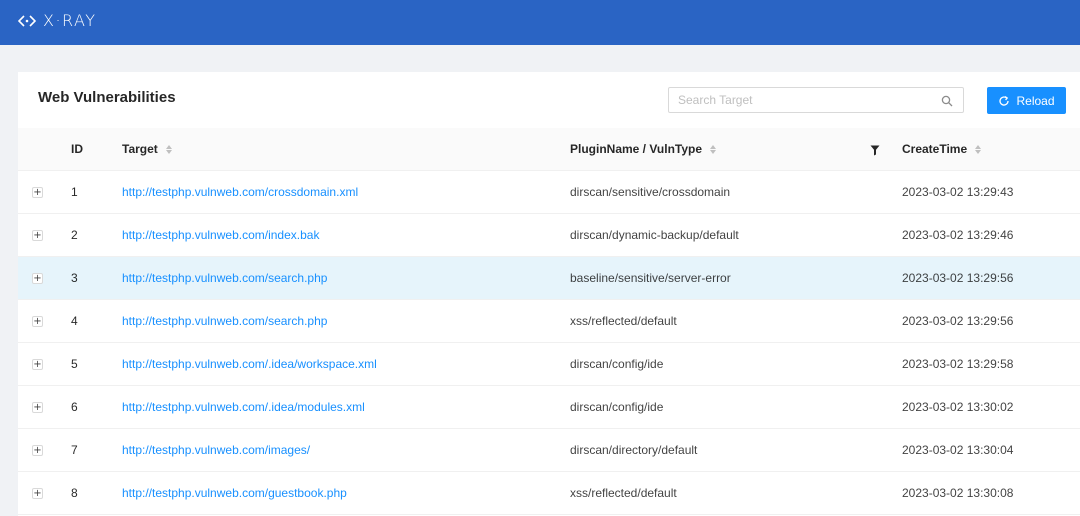 This screenshot has width=1080, height=516. What do you see at coordinates (958, 450) in the screenshot?
I see `row-create-time: 2023-03-02 13:30:04` at bounding box center [958, 450].